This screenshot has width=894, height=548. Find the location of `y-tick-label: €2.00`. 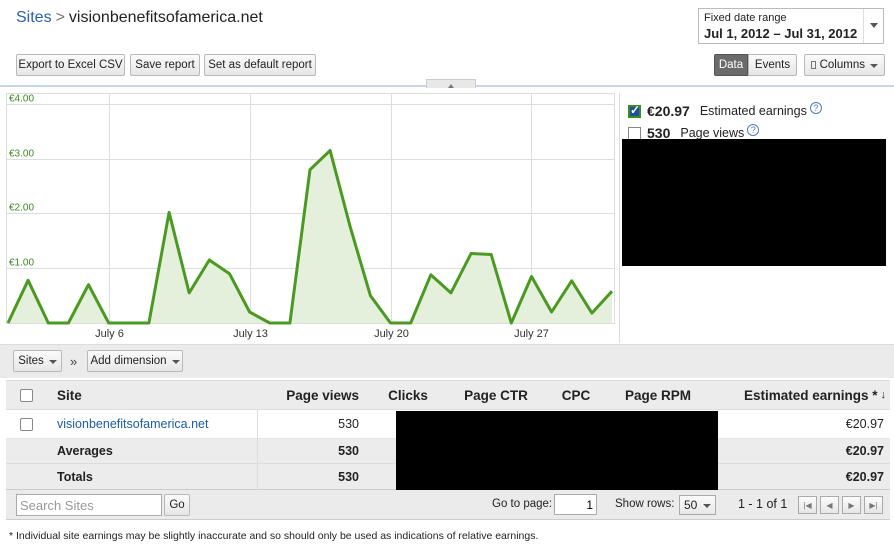

y-tick-label: €2.00 is located at coordinates (21, 208).